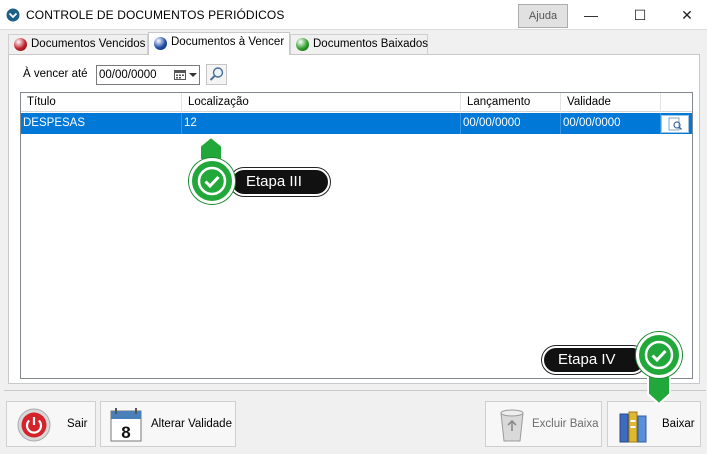 This screenshot has height=454, width=707. What do you see at coordinates (511, 102) in the screenshot?
I see `column-header-lancamento: Lançamento` at bounding box center [511, 102].